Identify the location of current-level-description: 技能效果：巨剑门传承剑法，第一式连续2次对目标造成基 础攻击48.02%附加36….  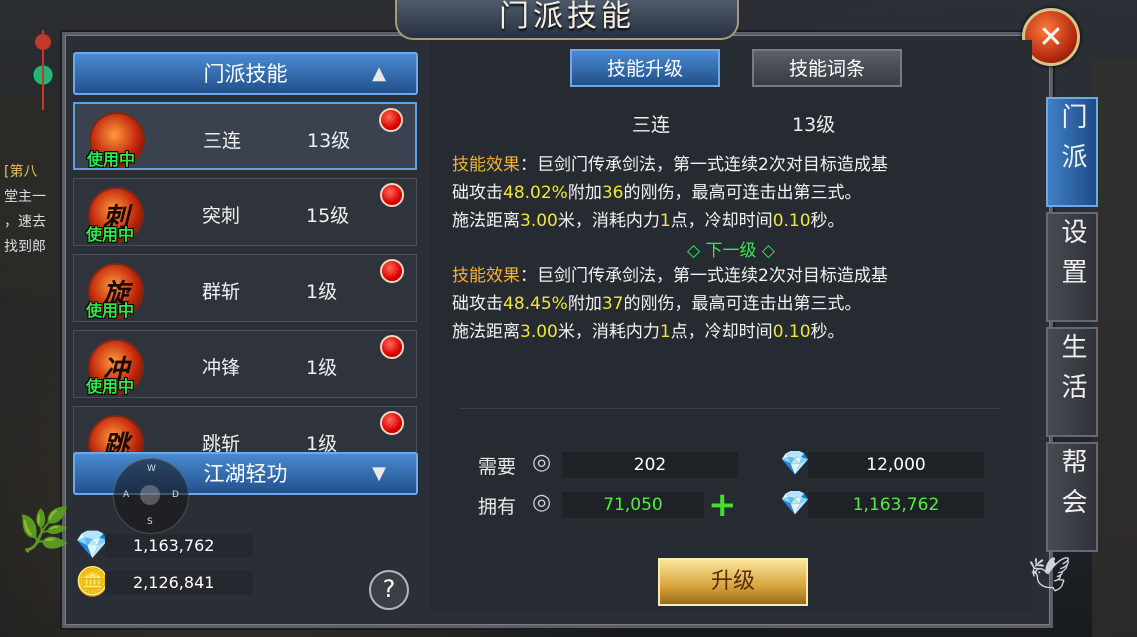
(670, 193).